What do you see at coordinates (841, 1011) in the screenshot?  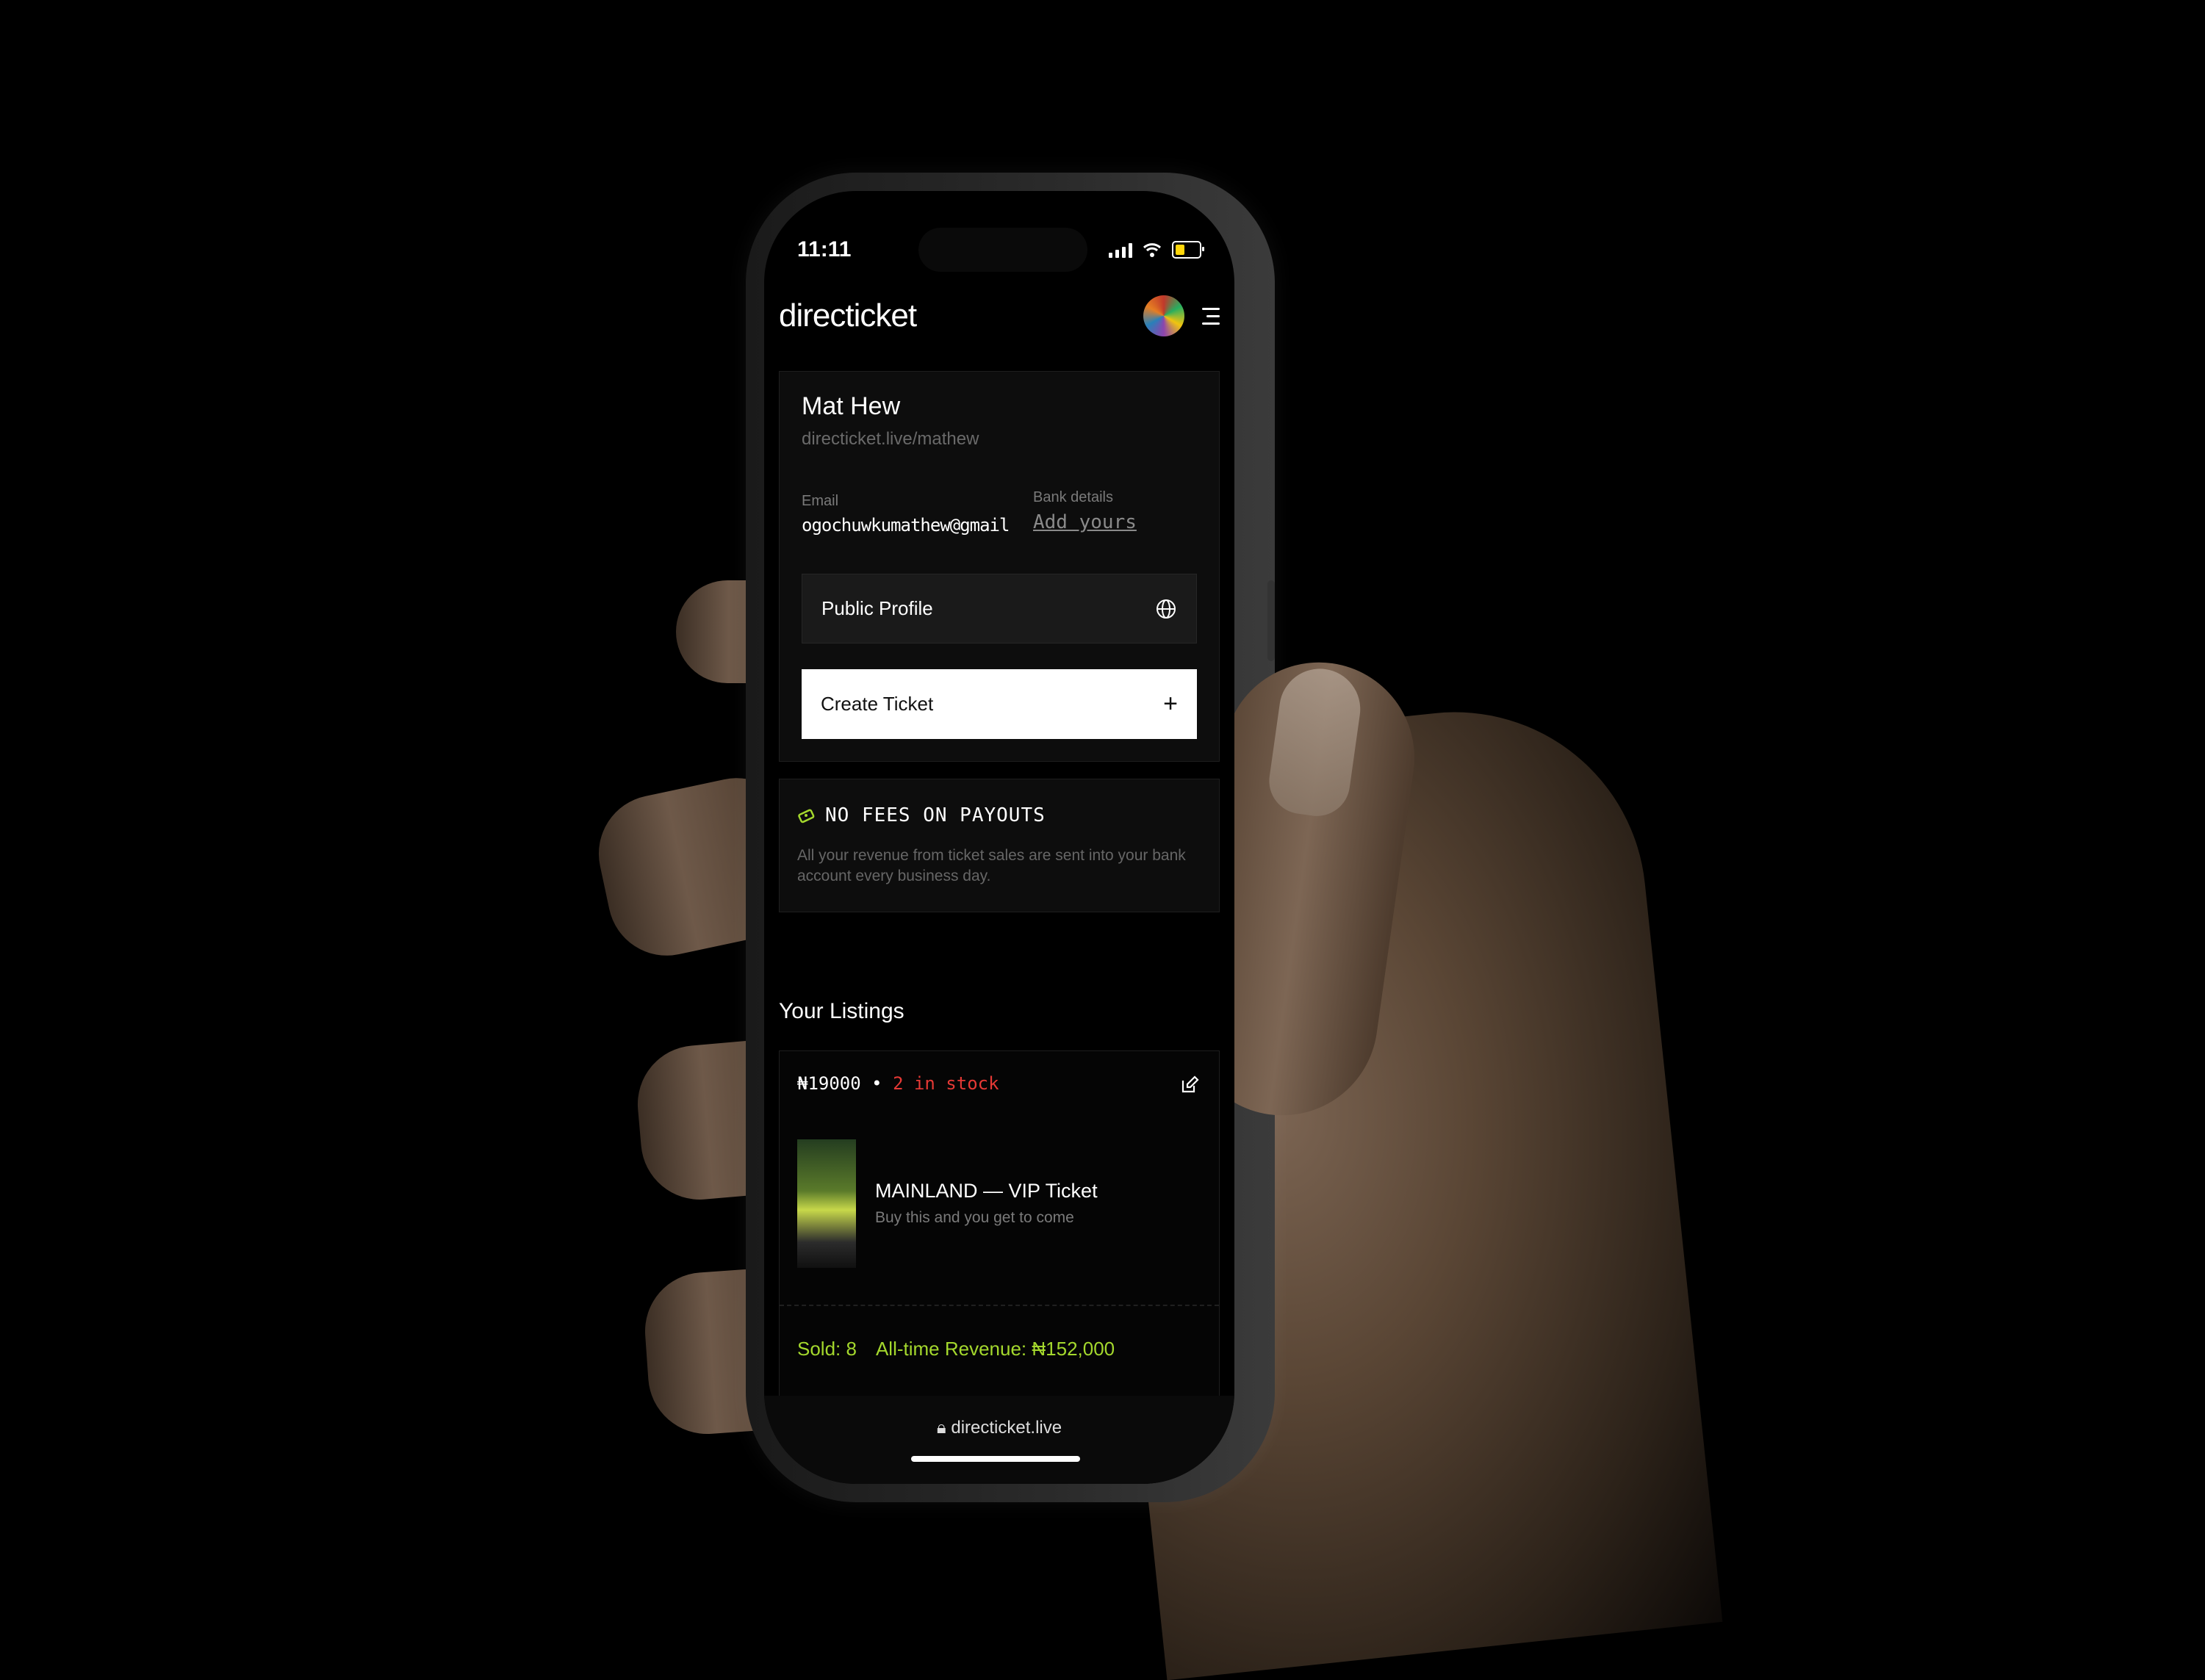 I see `listings-title: Your Listings` at bounding box center [841, 1011].